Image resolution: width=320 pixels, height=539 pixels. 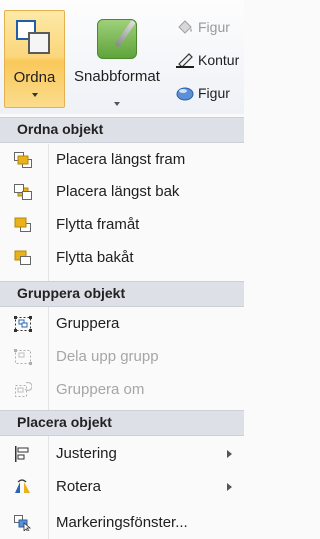 What do you see at coordinates (34, 38) in the screenshot?
I see `arrange-icon` at bounding box center [34, 38].